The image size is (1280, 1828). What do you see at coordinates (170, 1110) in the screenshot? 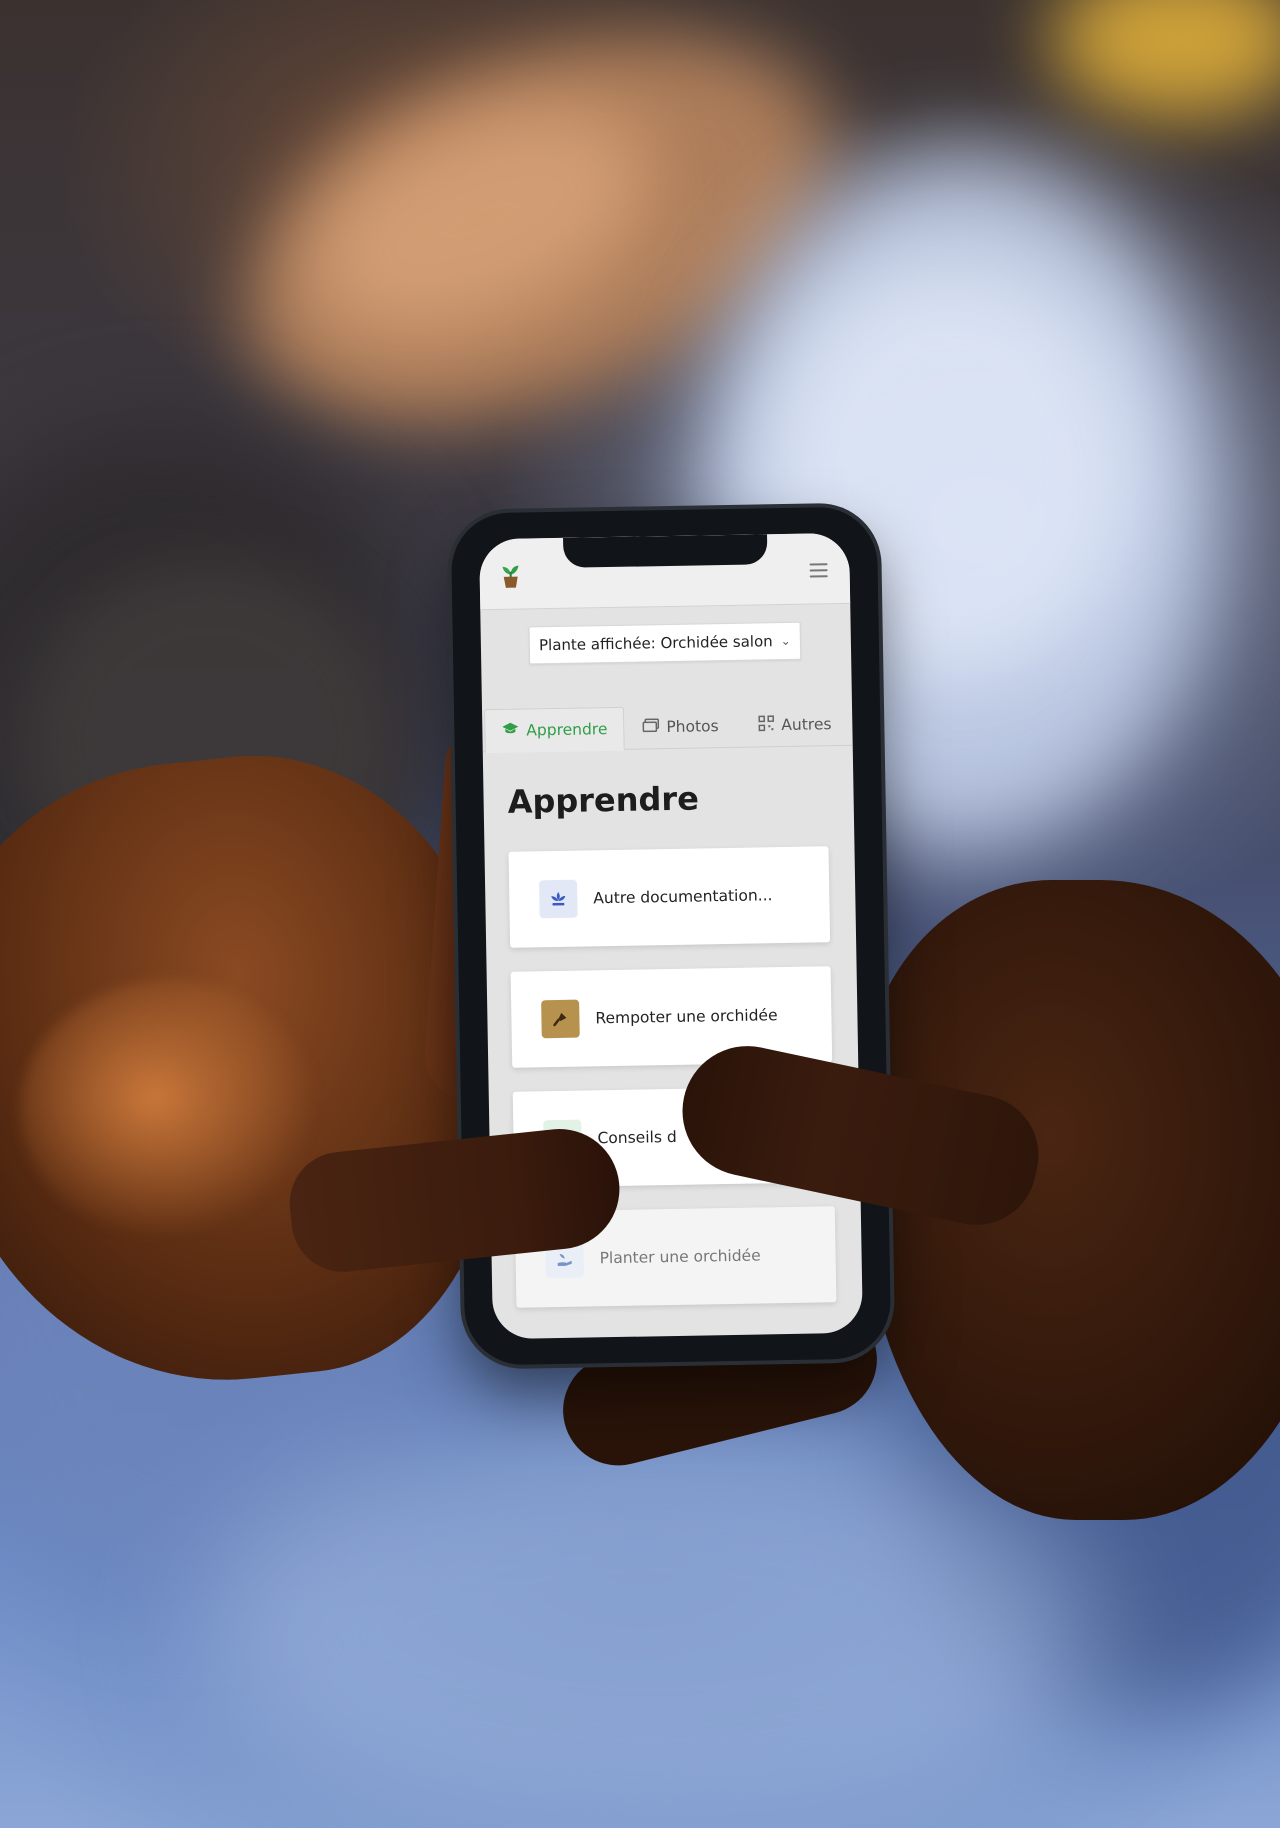
I see `left-palm-highlight` at bounding box center [170, 1110].